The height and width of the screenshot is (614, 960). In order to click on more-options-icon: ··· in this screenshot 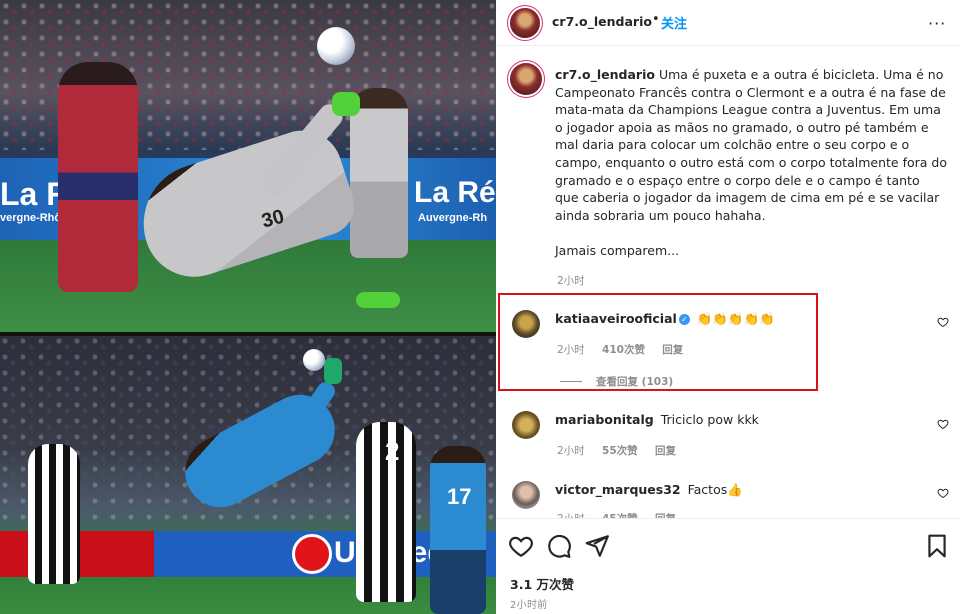, I will do `click(937, 23)`.